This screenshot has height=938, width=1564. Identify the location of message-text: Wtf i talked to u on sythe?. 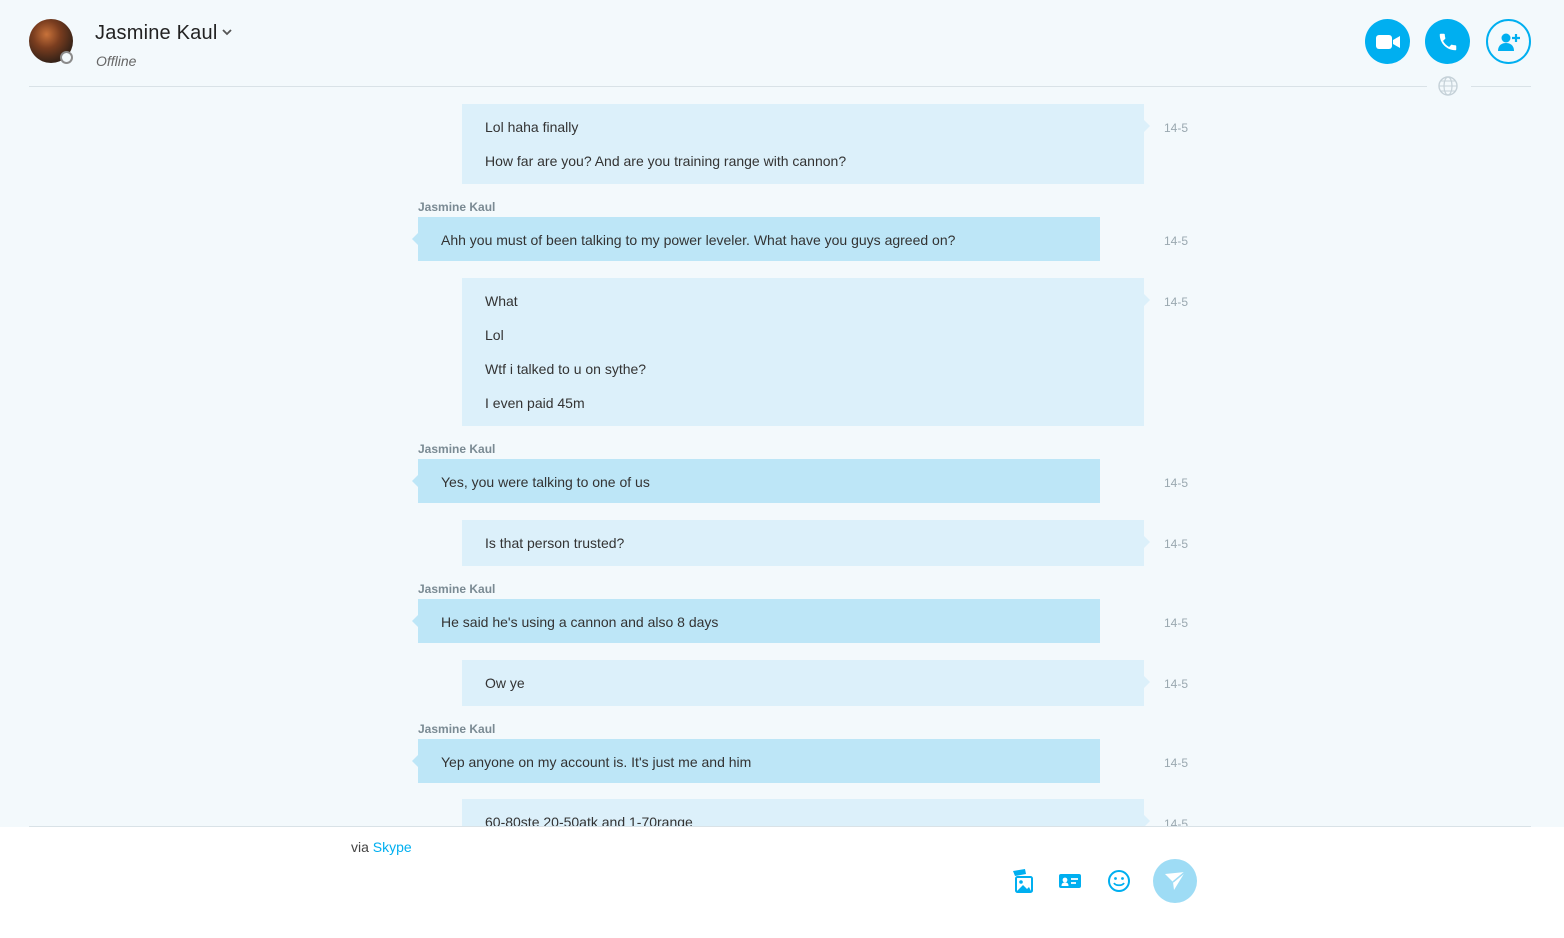
(566, 369).